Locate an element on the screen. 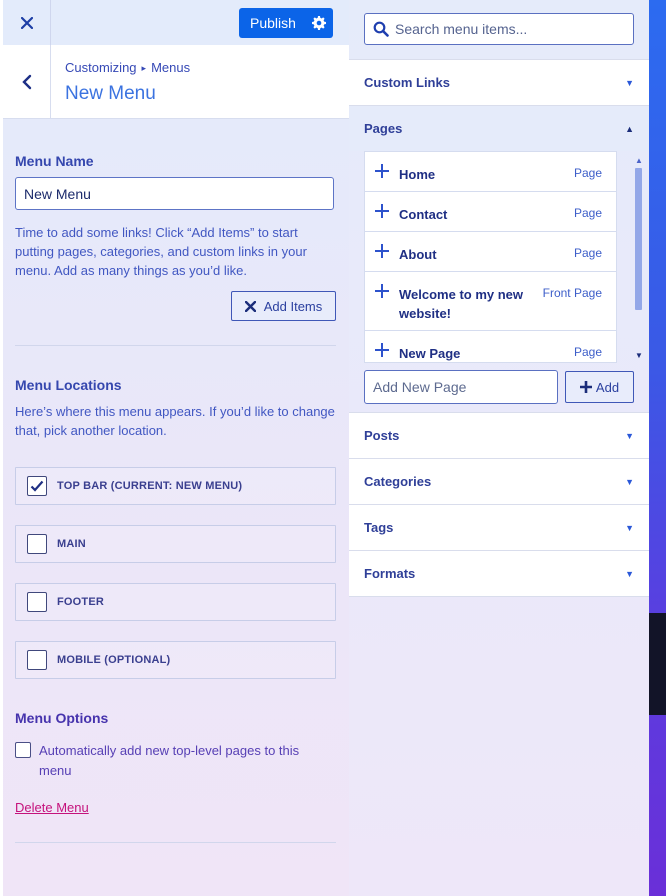 This screenshot has height=896, width=666. sidebar-edge is located at coordinates (1, 448).